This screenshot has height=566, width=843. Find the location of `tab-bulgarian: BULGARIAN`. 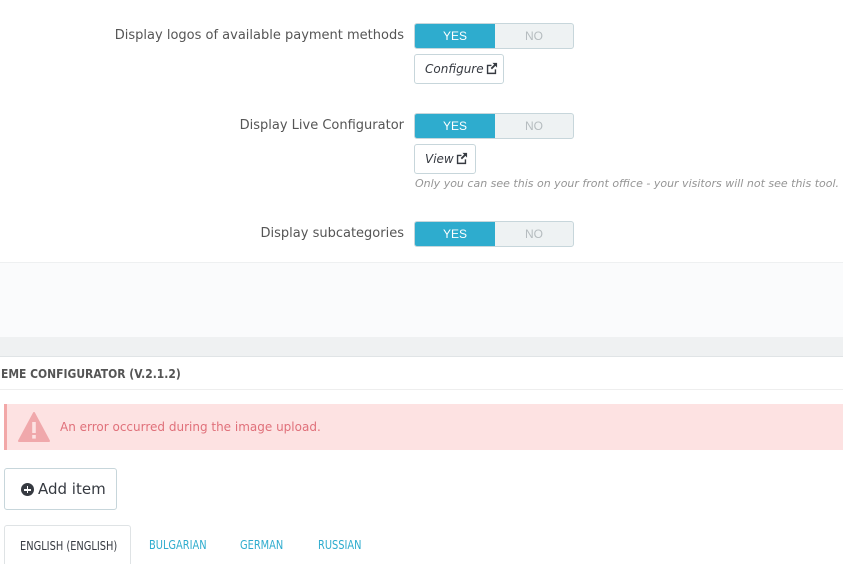

tab-bulgarian: BULGARIAN is located at coordinates (184, 544).